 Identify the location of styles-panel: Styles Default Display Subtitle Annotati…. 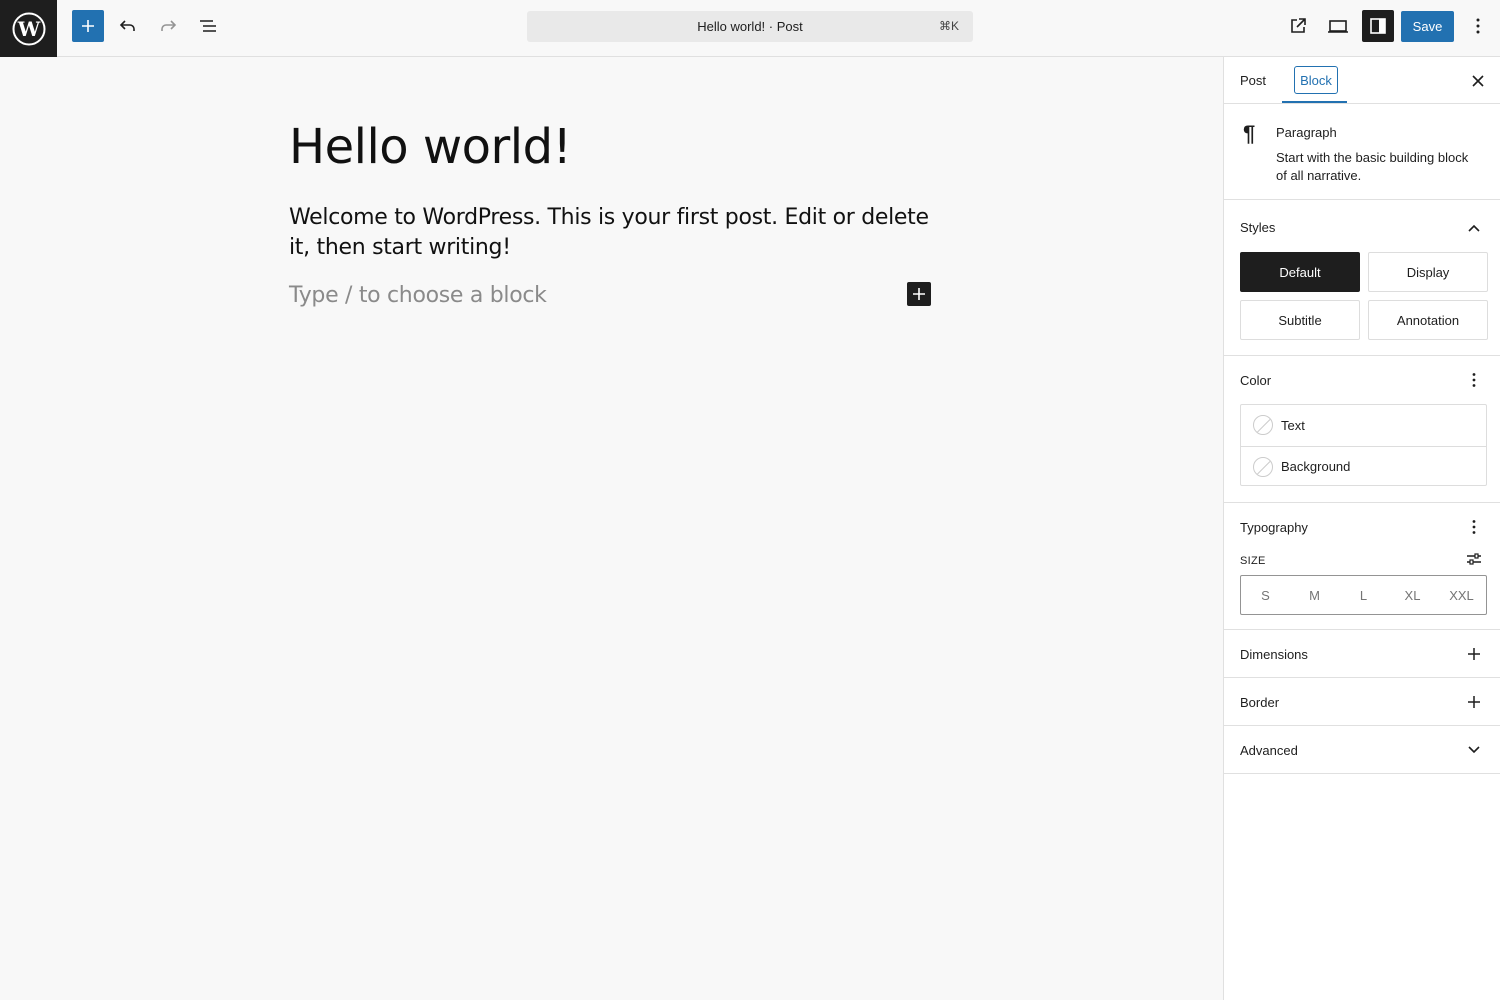
(1362, 278).